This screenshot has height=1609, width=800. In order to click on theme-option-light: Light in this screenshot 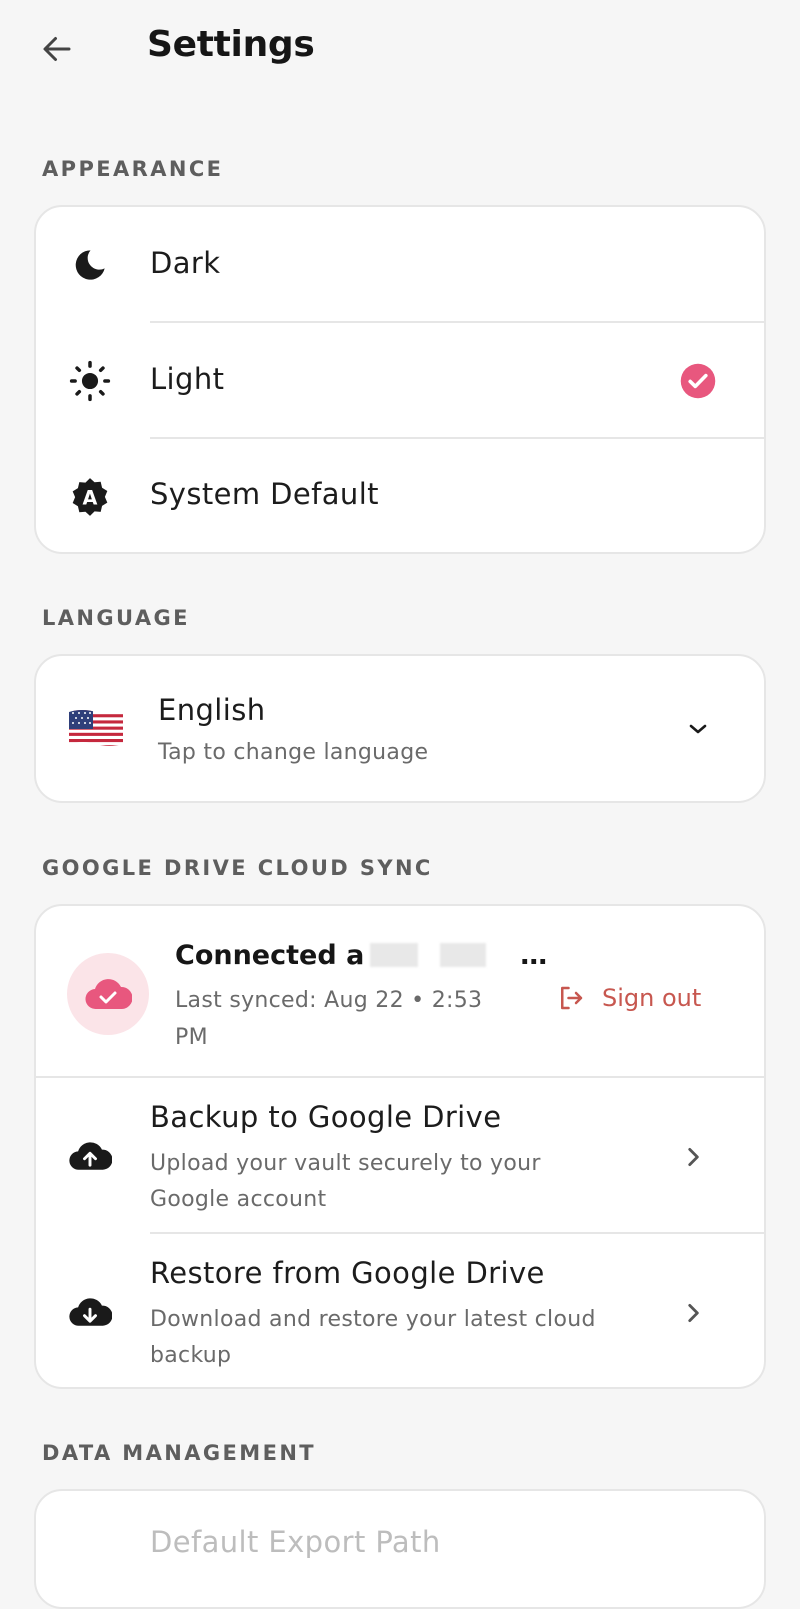, I will do `click(400, 381)`.